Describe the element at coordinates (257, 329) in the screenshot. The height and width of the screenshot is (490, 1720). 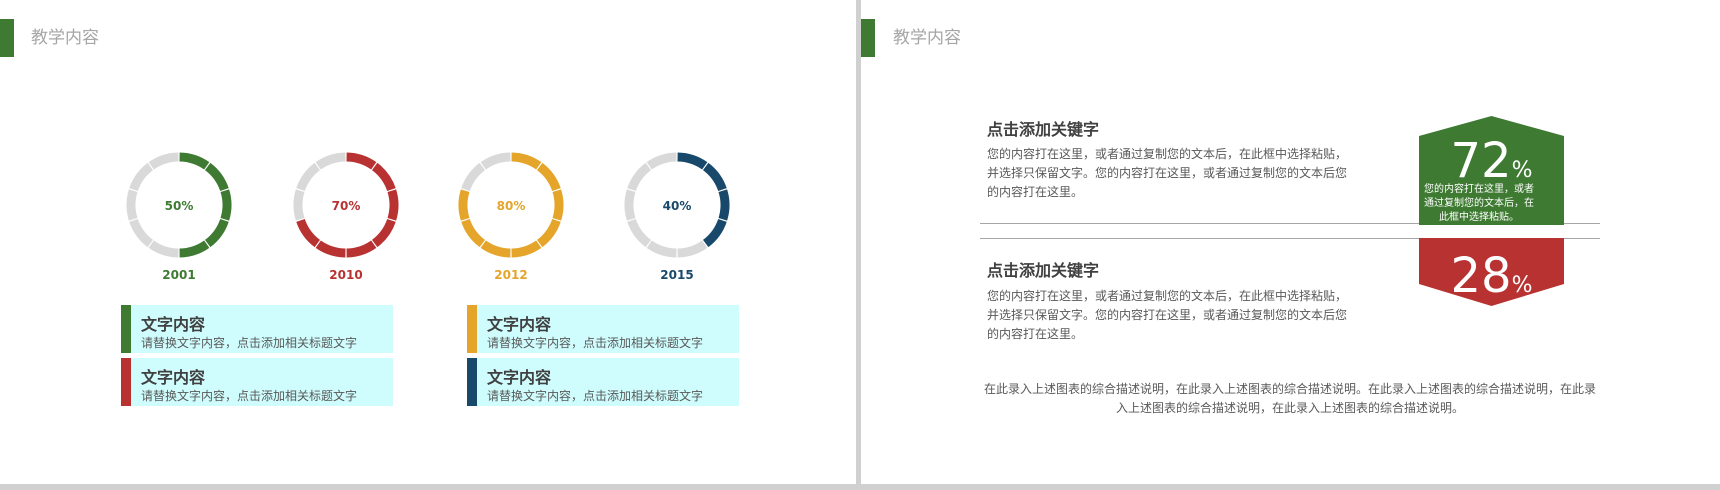
I see `legend-card-1: 文字内容 请替换文字内容，点击添加相关标题文字` at that location.